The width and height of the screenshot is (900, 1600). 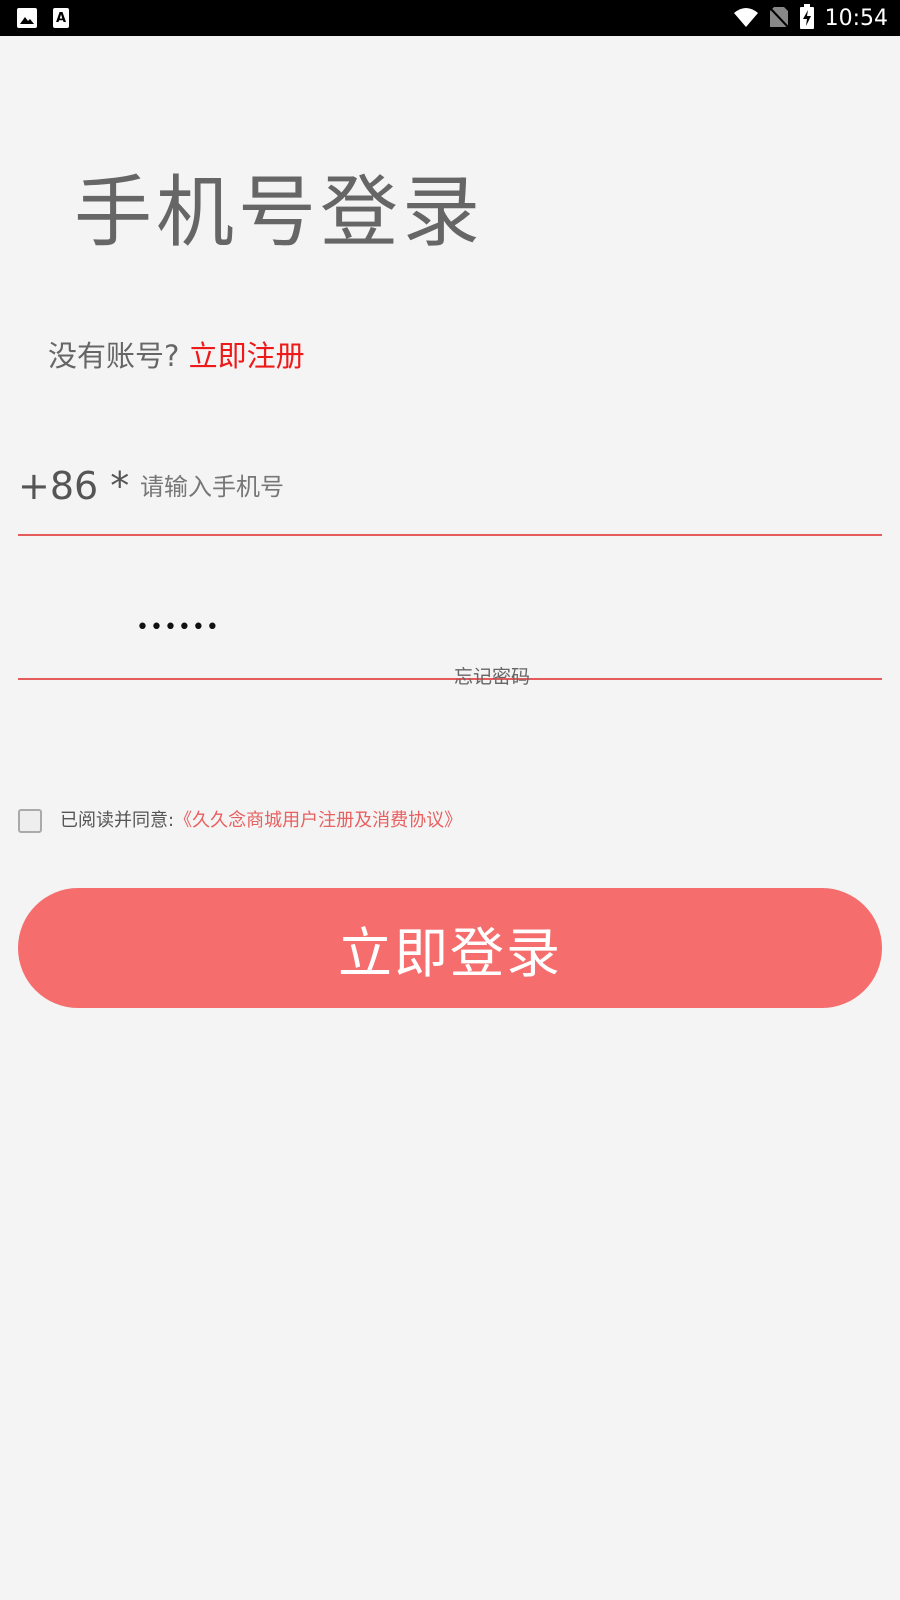 I want to click on register-prompt-row: 没有账号? 立即注册, so click(x=176, y=356).